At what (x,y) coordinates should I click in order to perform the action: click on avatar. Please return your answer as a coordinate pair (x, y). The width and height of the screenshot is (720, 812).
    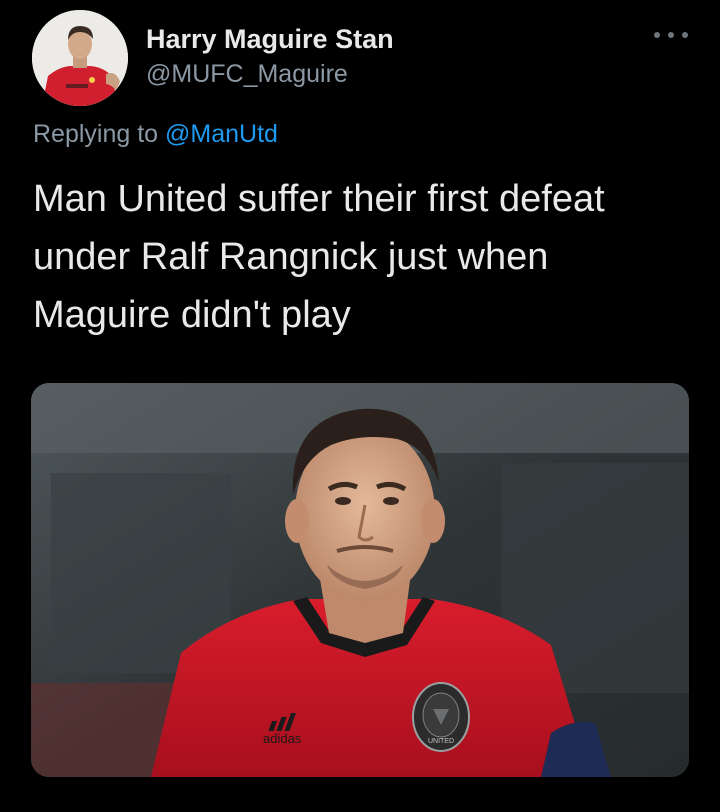
    Looking at the image, I should click on (80, 58).